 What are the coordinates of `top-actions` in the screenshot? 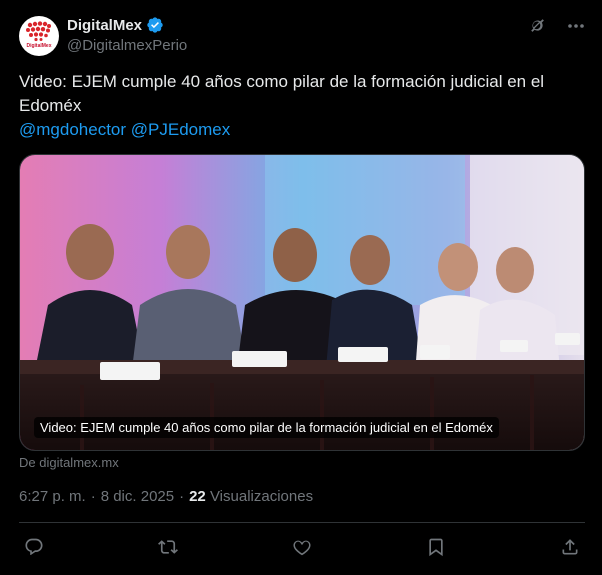 It's located at (557, 26).